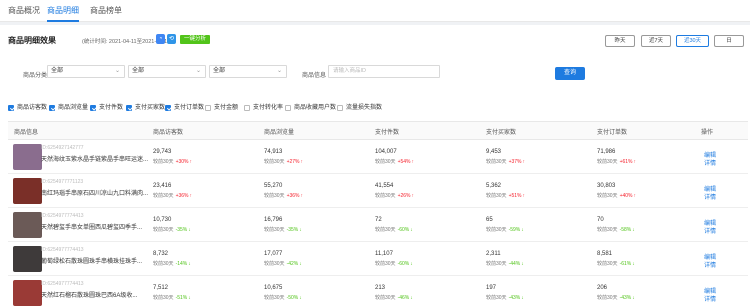 Image resolution: width=750 pixels, height=306 pixels. Describe the element at coordinates (729, 41) in the screenshot. I see `date-day-button: 日` at that location.